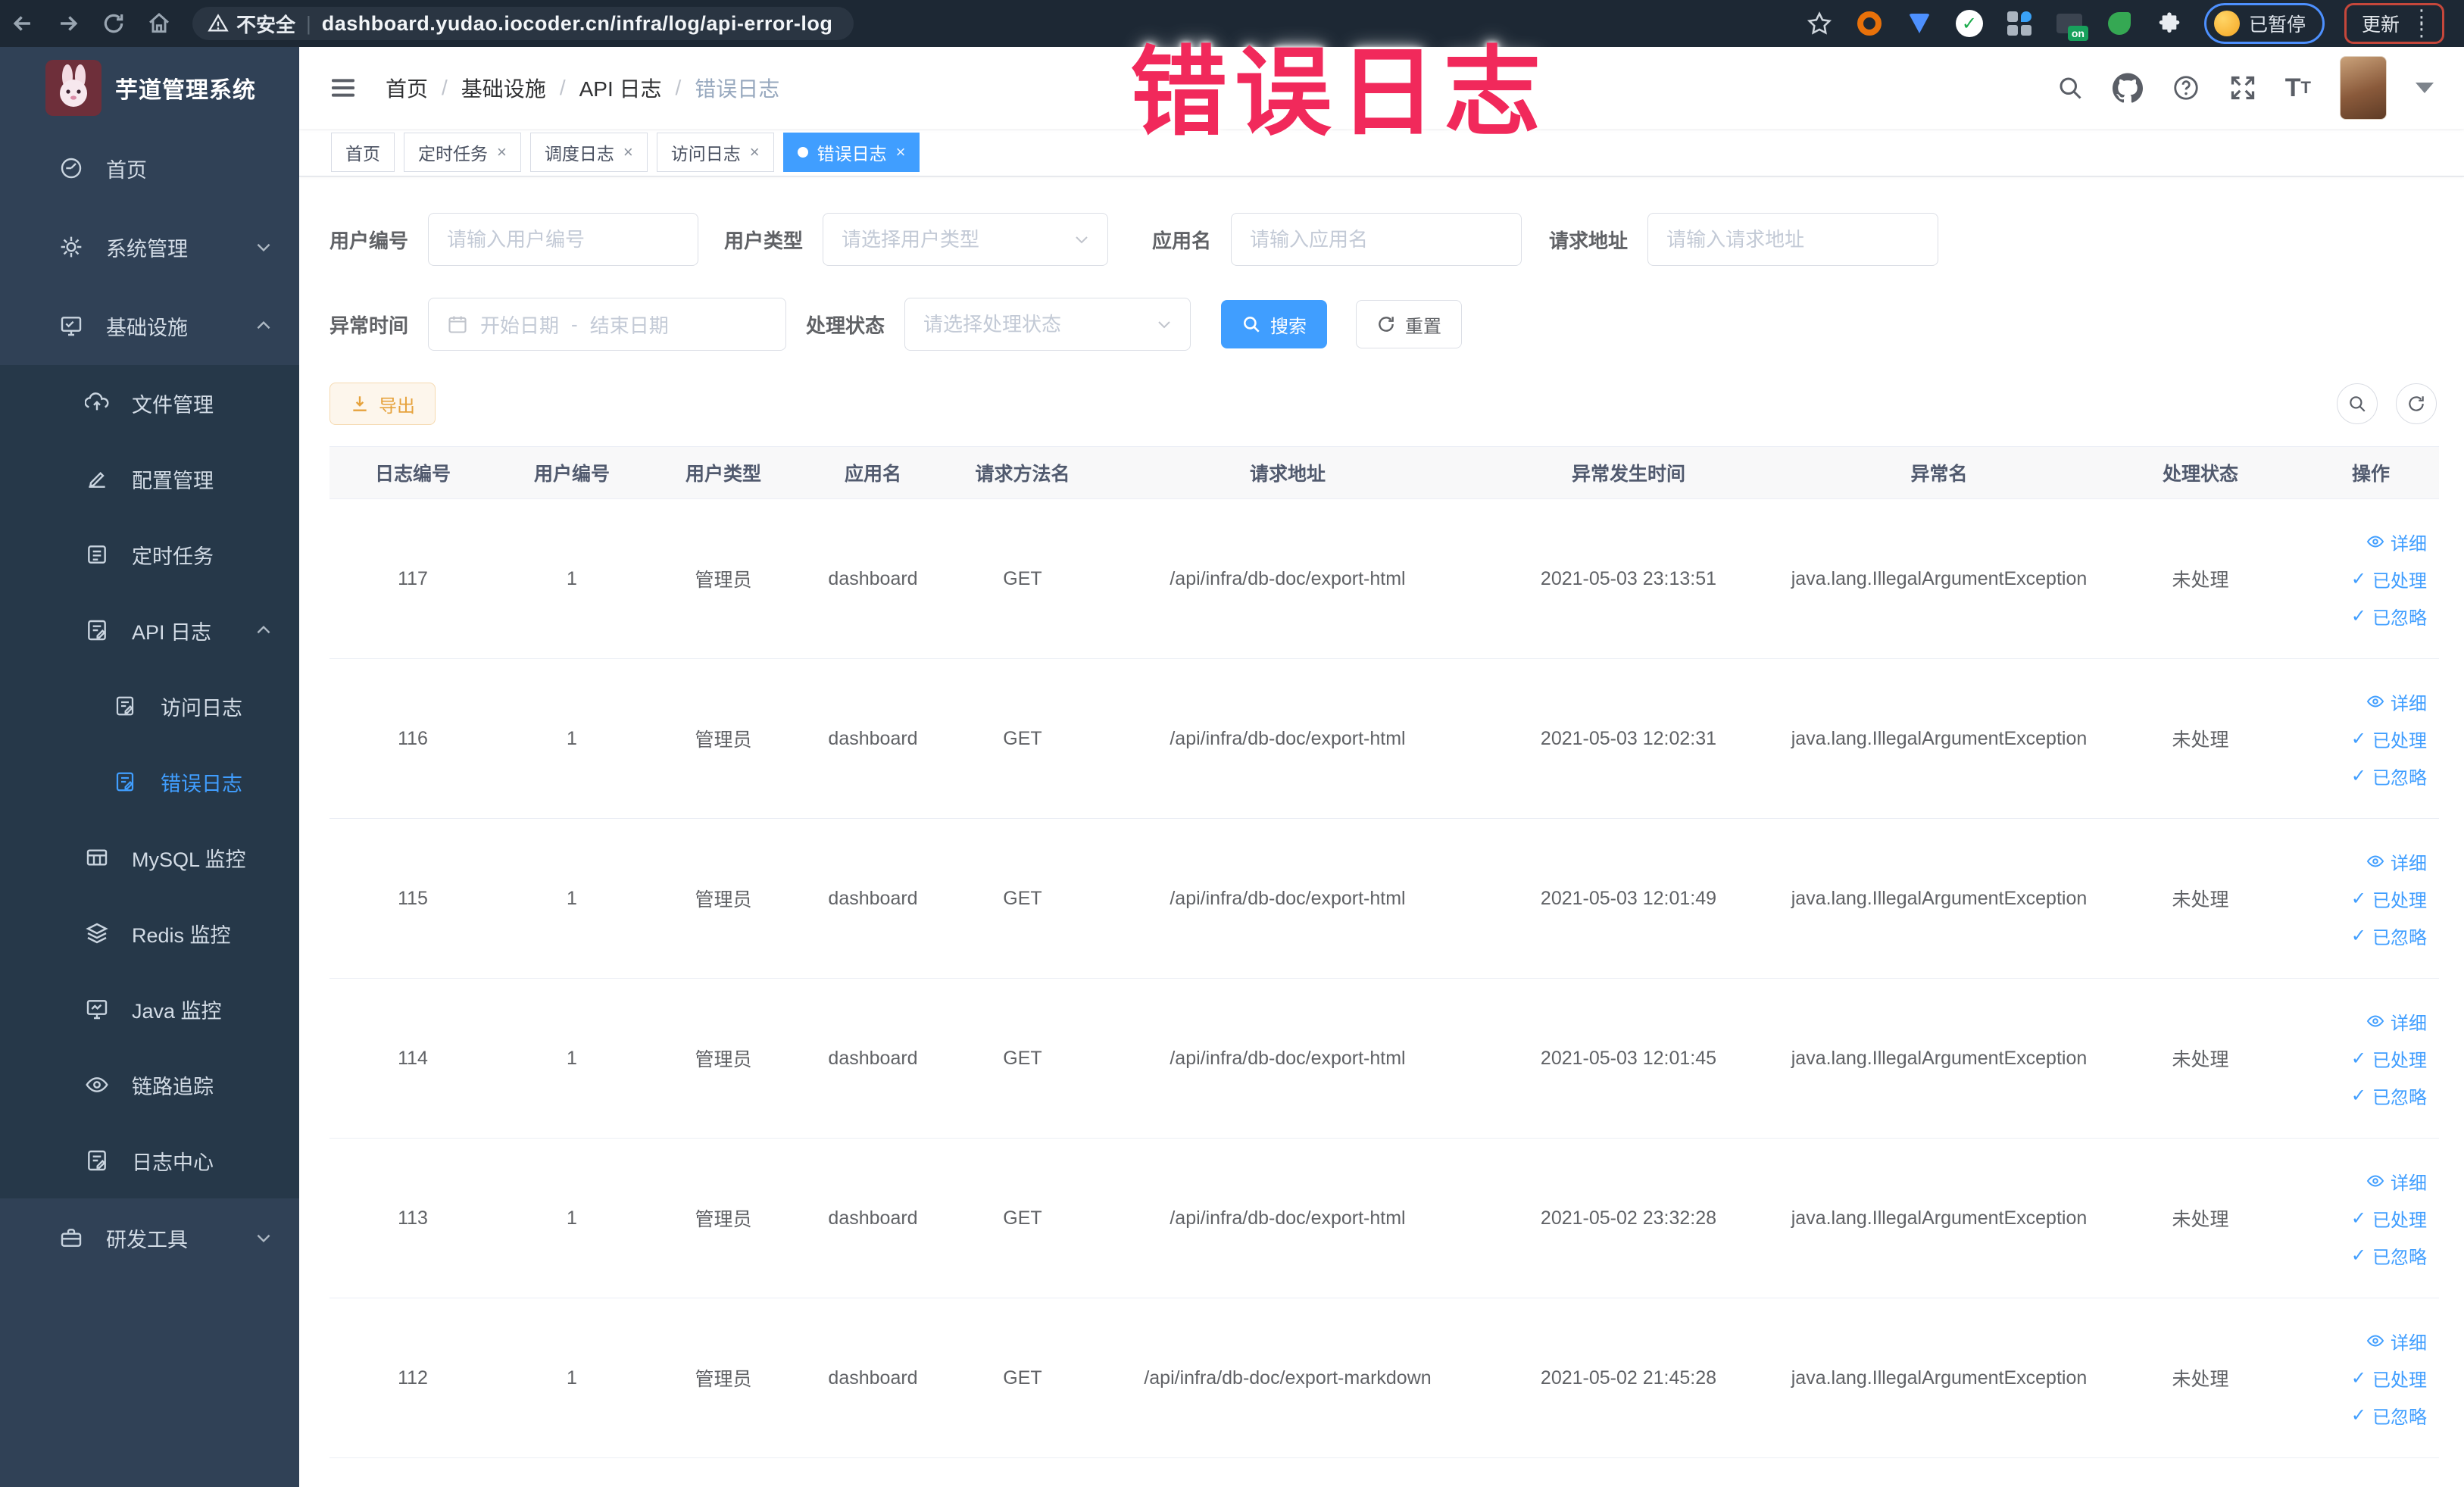 The height and width of the screenshot is (1487, 2464). What do you see at coordinates (2425, 88) in the screenshot?
I see `user-menu-caret-icon` at bounding box center [2425, 88].